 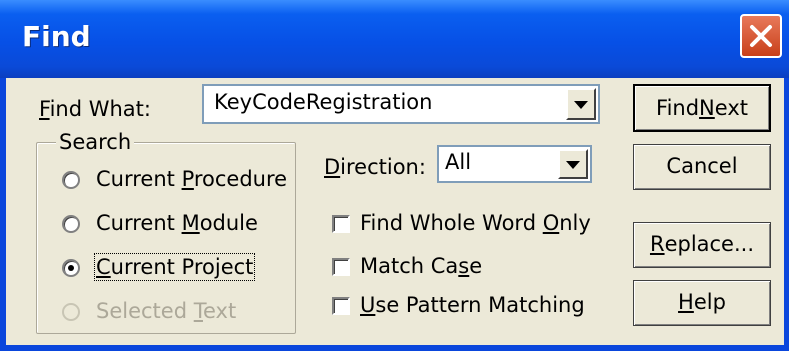 I want to click on help-label: Help, so click(x=702, y=302).